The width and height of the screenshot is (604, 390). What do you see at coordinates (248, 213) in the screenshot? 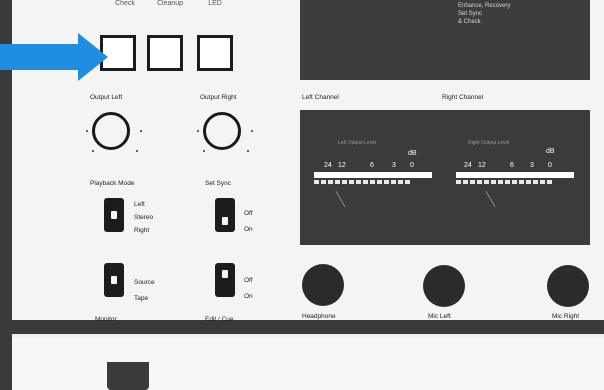
I see `set-sync-off-option: Off` at bounding box center [248, 213].